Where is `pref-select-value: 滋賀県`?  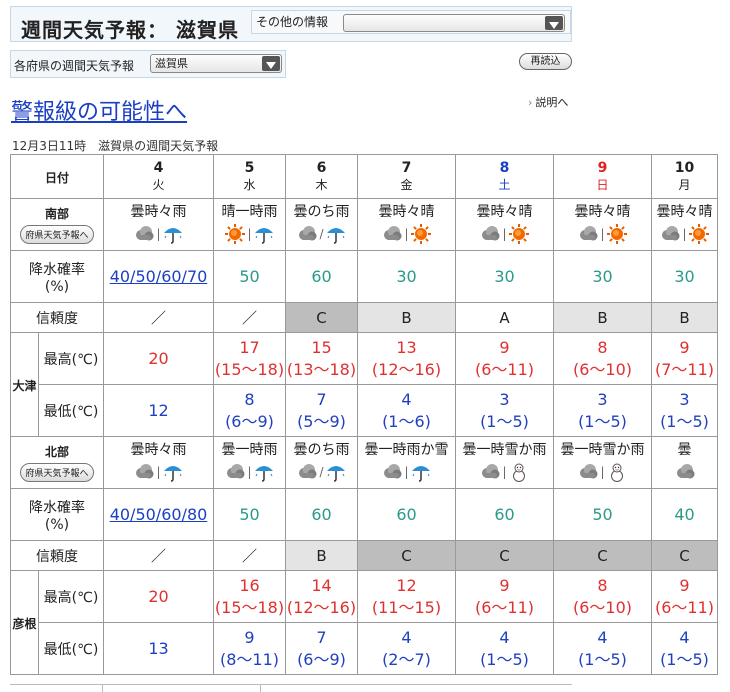
pref-select-value: 滋賀県 is located at coordinates (171, 63).